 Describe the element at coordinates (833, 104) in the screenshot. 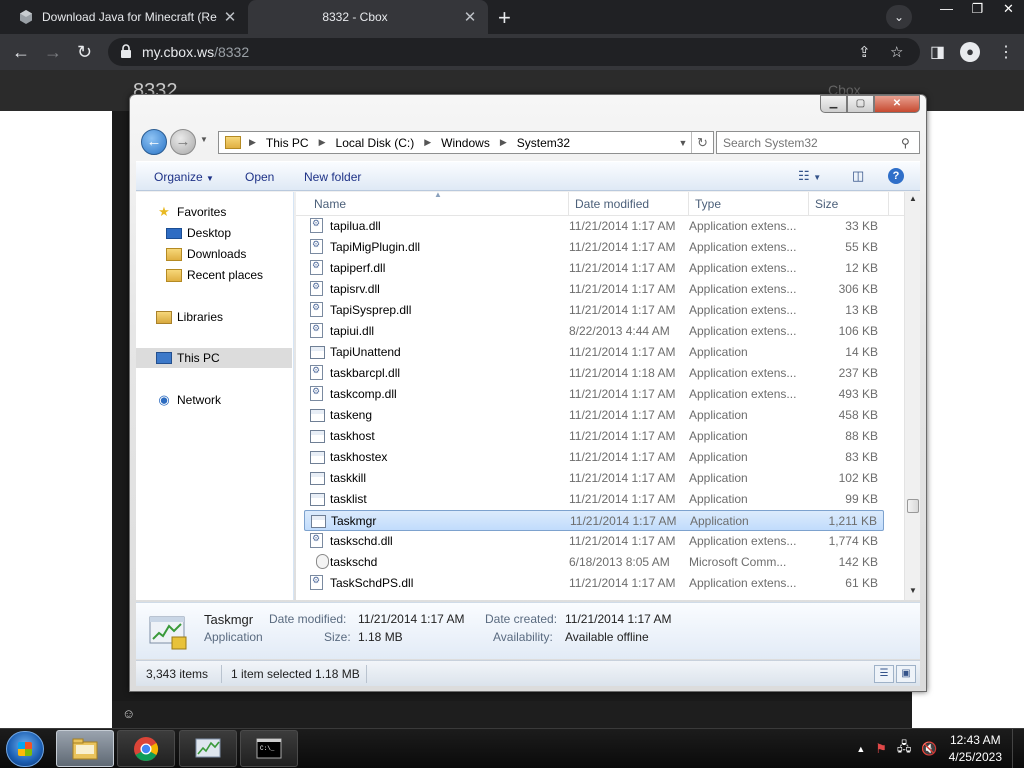

I see `minimize-button: ▁` at that location.